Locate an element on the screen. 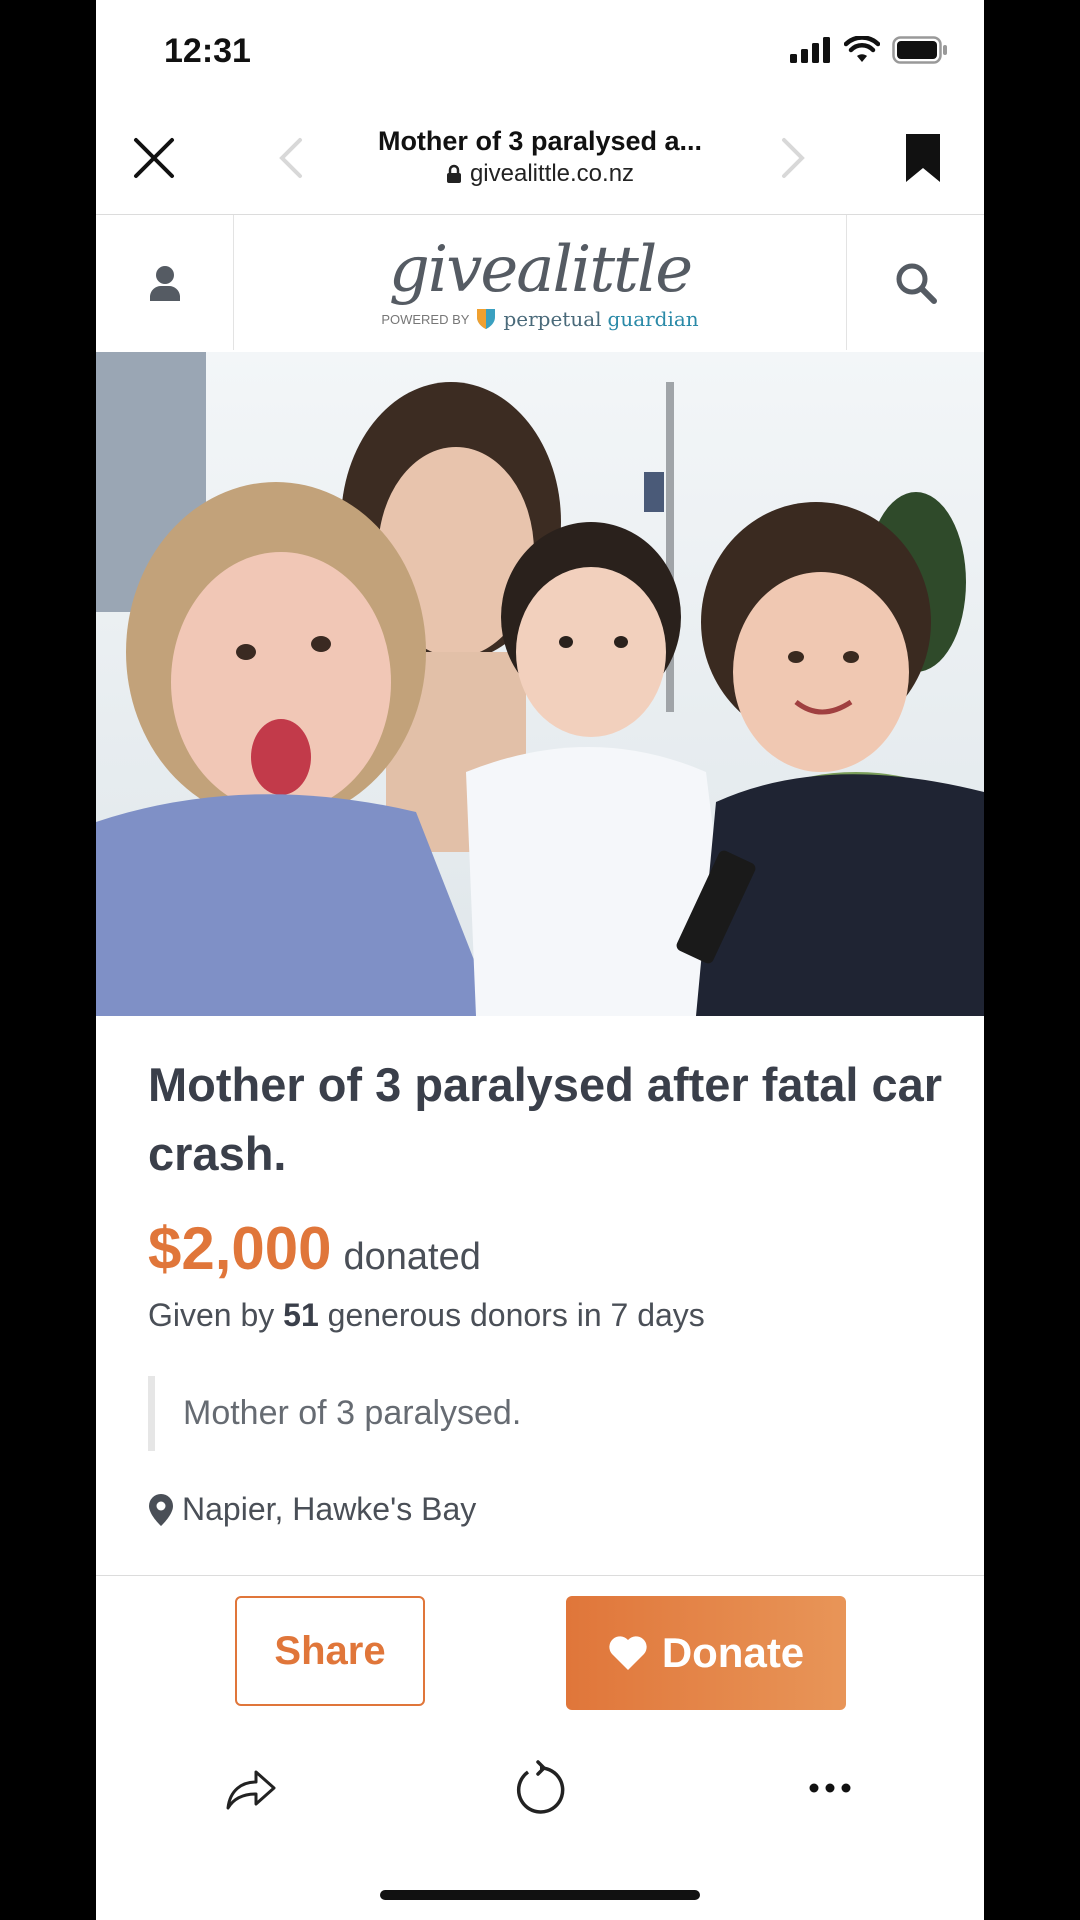  donor-summary: Given by 51 generous donors in 7 days is located at coordinates (548, 1315).